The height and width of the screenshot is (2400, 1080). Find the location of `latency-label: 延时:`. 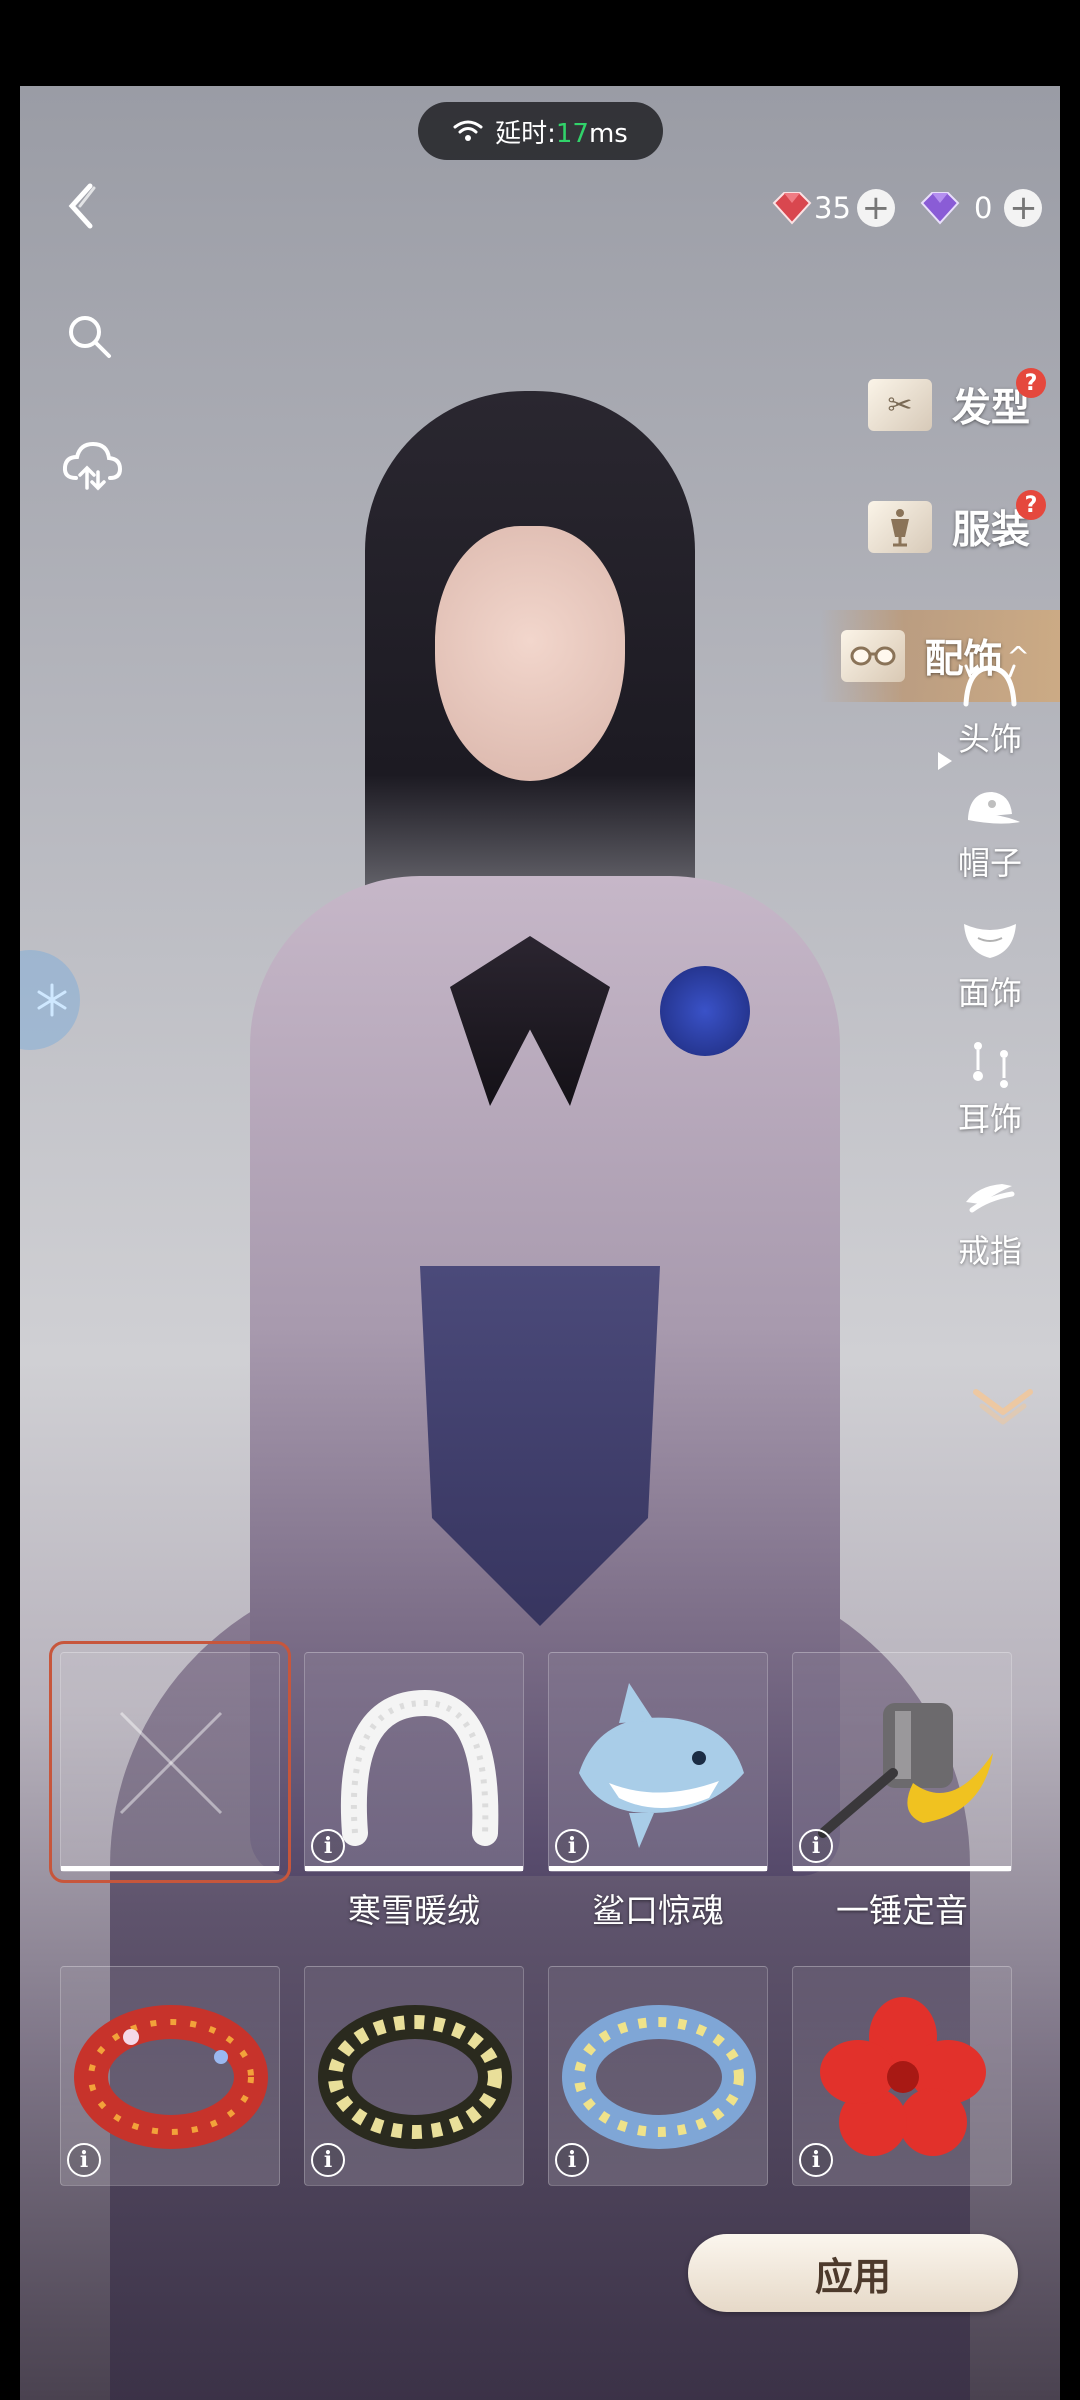

latency-label: 延时: is located at coordinates (525, 133).